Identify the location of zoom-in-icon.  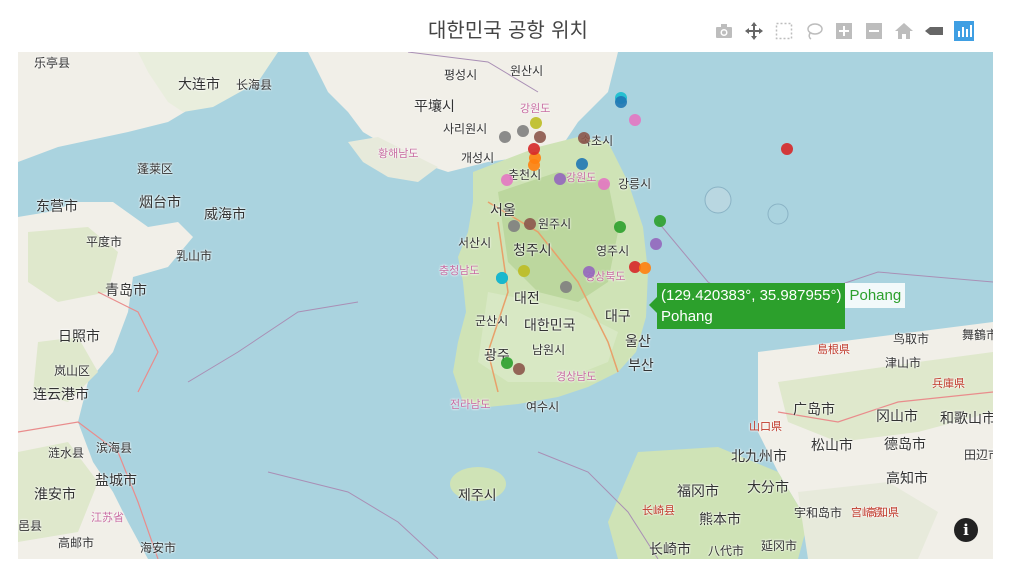
(844, 31).